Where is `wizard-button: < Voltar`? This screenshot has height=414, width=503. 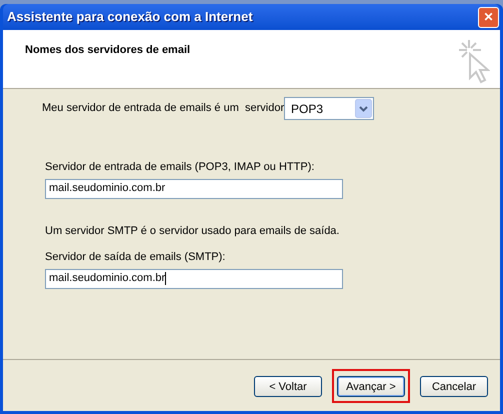 wizard-button: < Voltar is located at coordinates (288, 387).